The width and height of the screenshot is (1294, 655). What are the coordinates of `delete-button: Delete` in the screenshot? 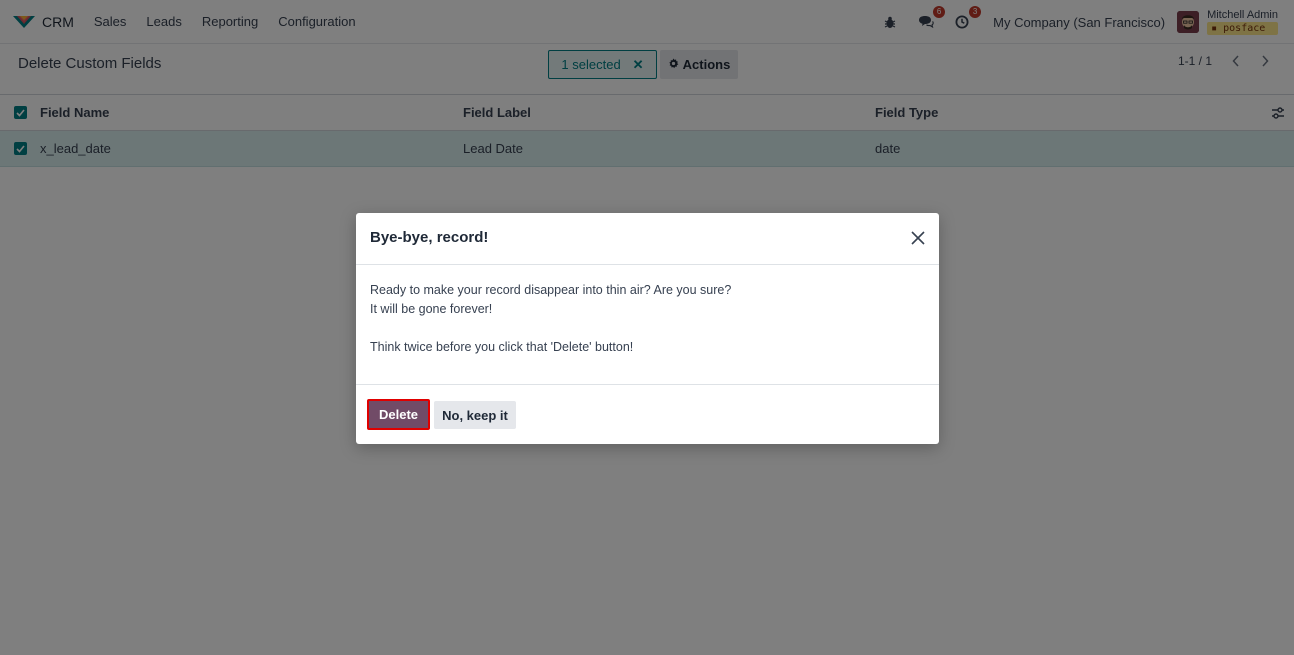 It's located at (398, 414).